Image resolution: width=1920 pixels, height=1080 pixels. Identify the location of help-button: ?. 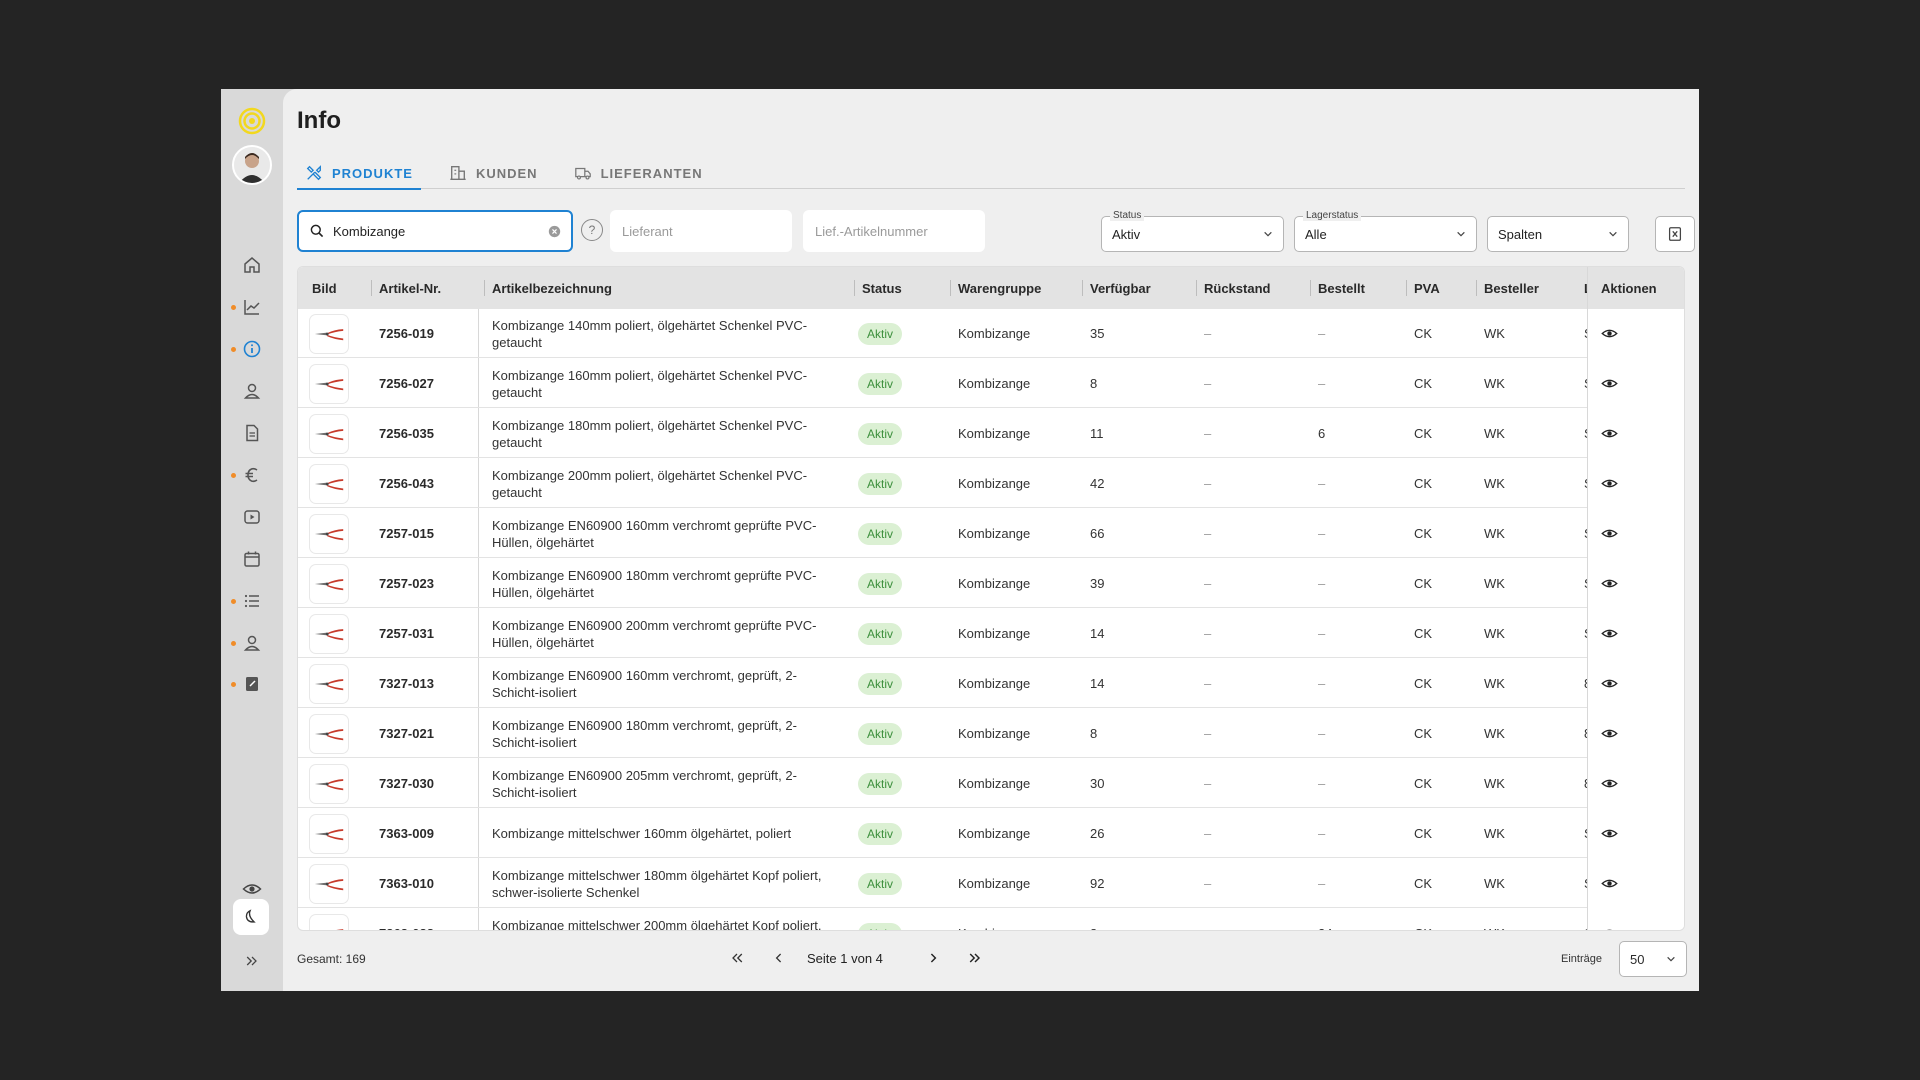
(592, 230).